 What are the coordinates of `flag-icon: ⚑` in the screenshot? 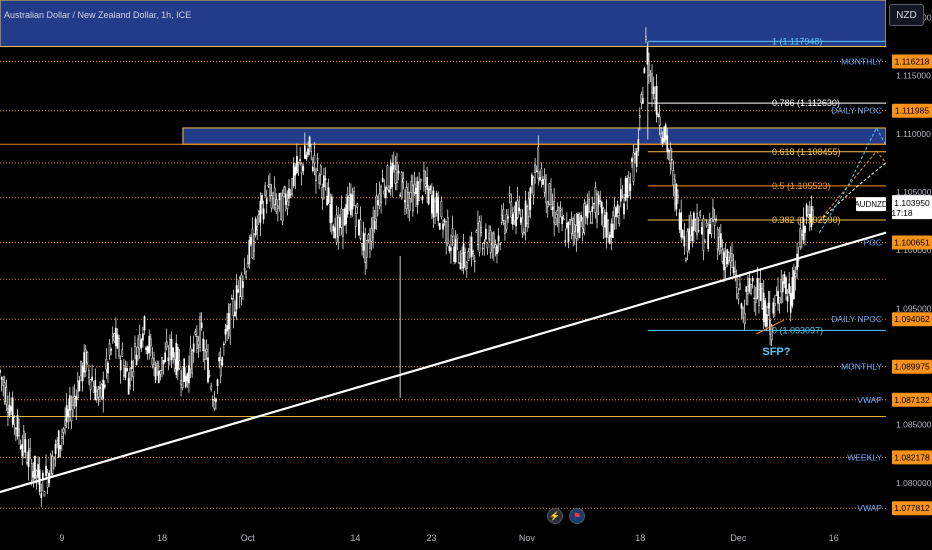 It's located at (577, 516).